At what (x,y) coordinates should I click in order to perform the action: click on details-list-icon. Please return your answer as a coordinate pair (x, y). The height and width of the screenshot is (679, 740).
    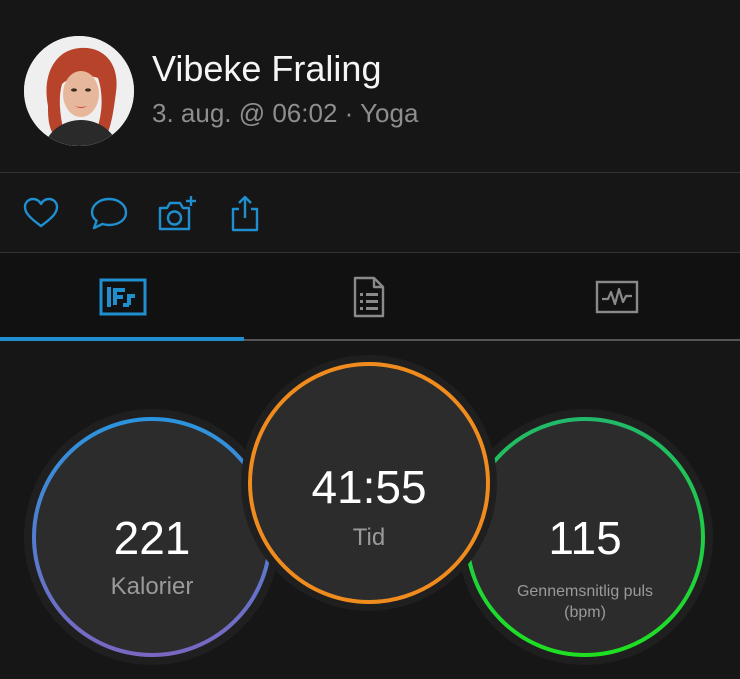
    Looking at the image, I should click on (369, 297).